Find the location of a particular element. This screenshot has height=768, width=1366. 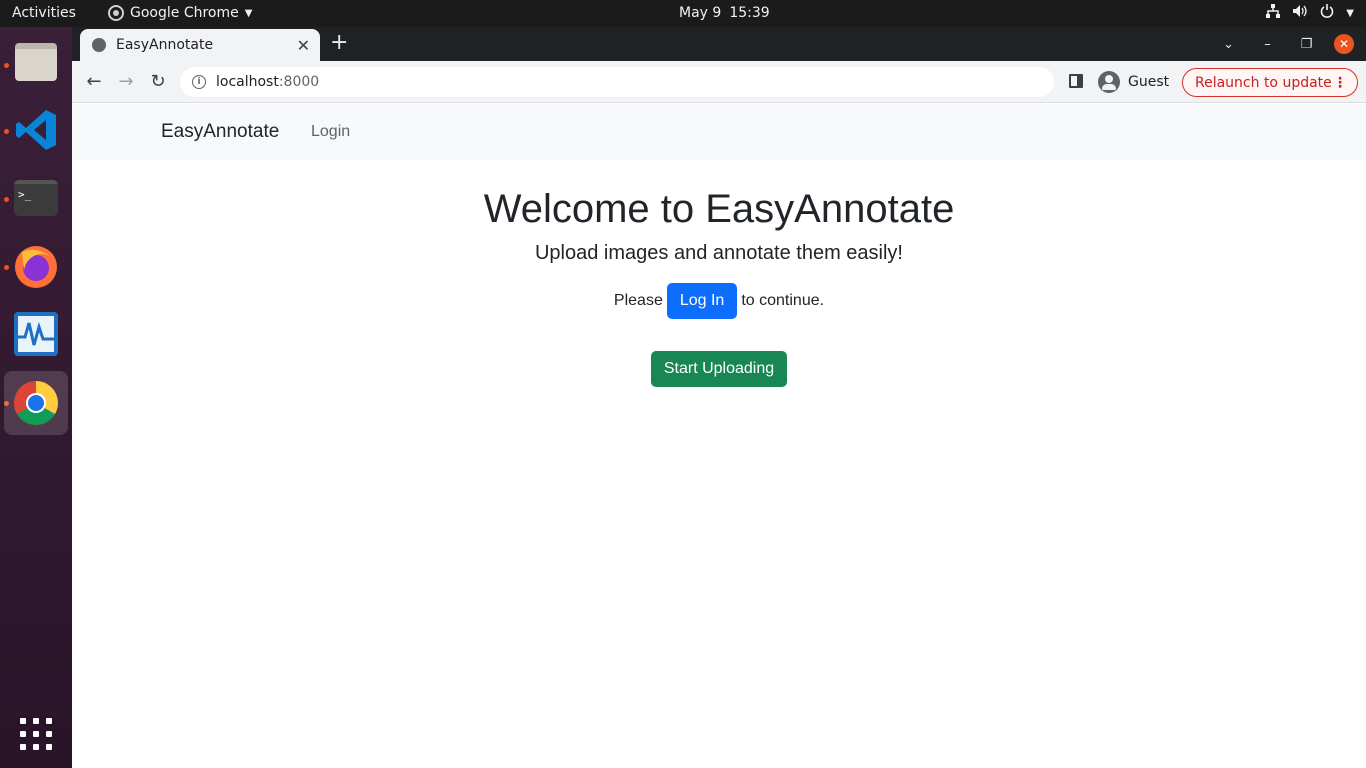

power-icon is located at coordinates (1327, 13).